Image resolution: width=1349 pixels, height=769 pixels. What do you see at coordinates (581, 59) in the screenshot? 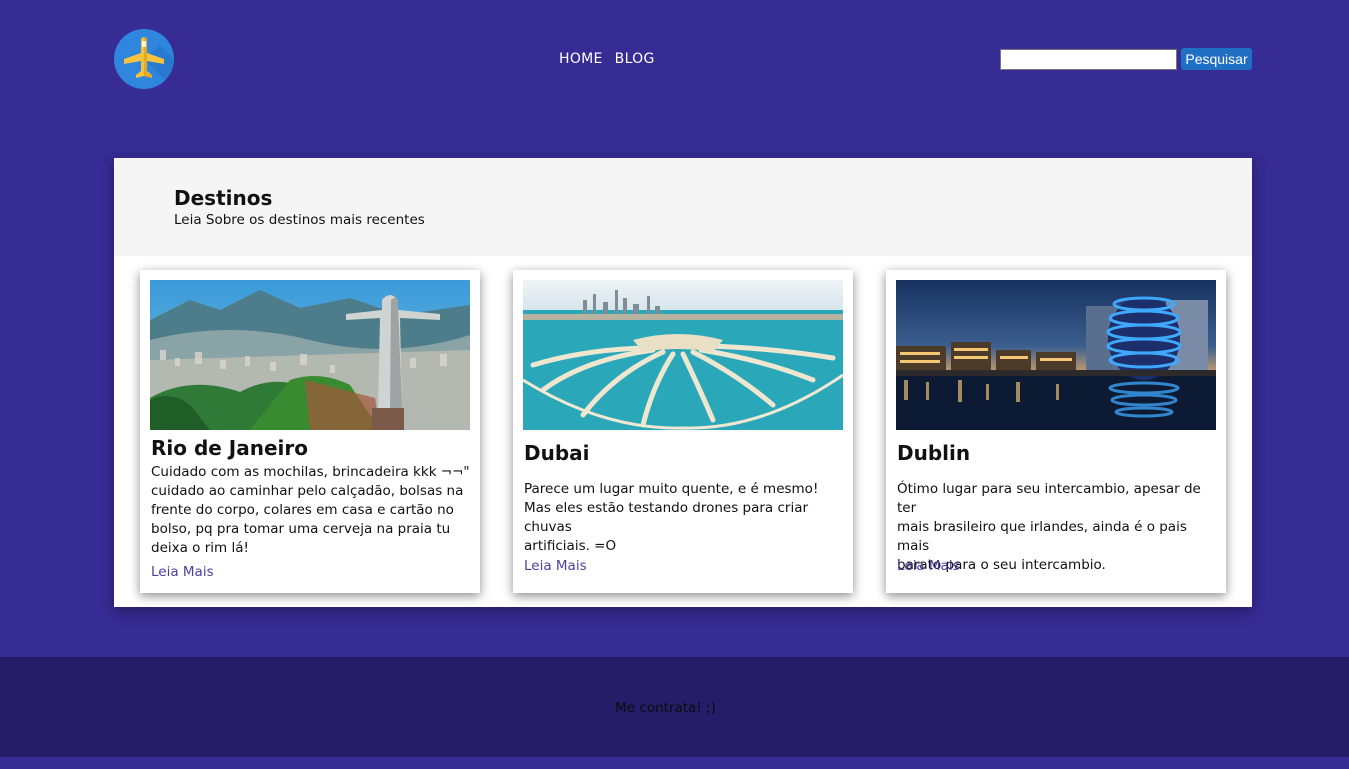
I see `nav-home-link: HOME` at bounding box center [581, 59].